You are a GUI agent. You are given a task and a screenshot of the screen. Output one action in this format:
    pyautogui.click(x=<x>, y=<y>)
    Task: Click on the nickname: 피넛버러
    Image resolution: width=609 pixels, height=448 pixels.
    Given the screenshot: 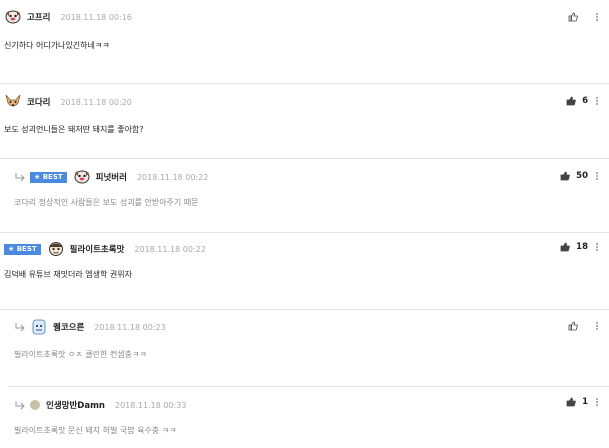 What is the action you would take?
    pyautogui.click(x=111, y=177)
    